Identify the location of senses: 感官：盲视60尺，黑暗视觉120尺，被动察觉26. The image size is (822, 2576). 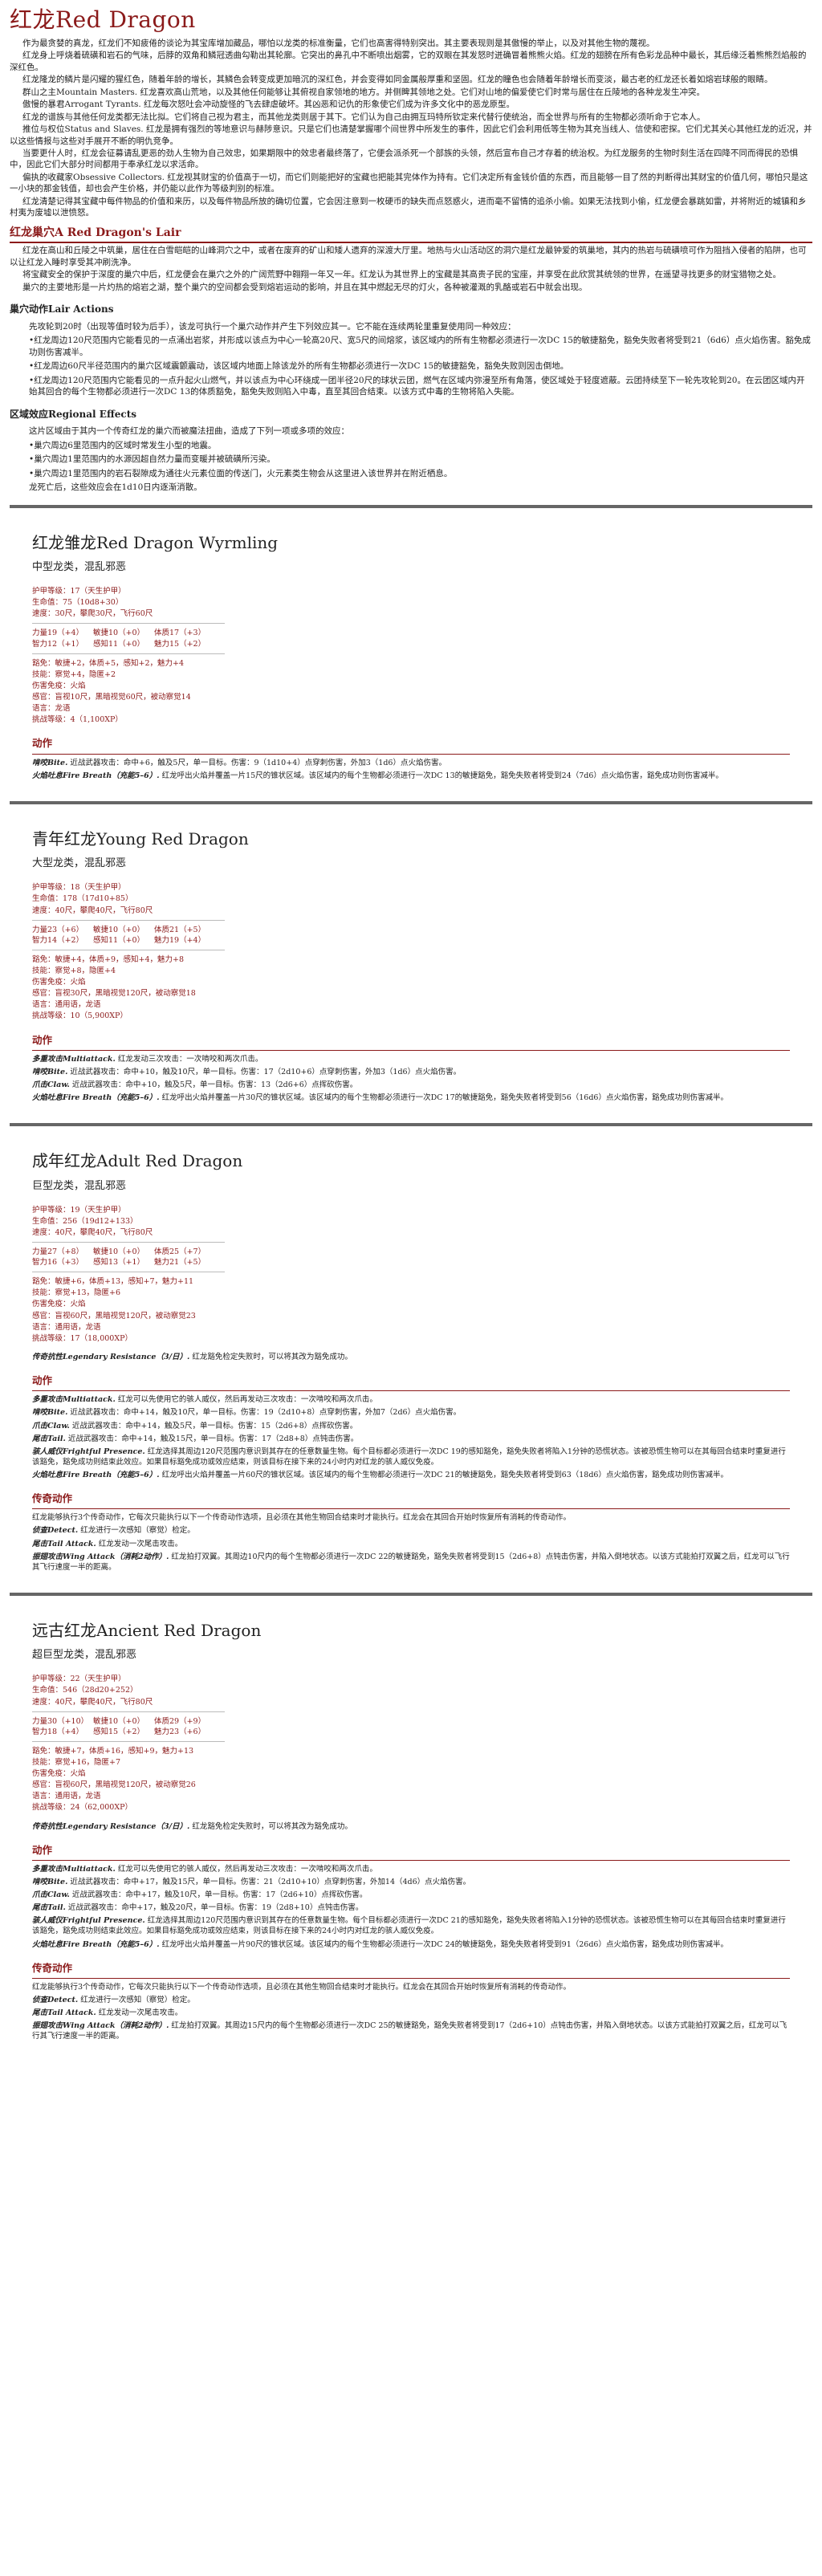
(114, 1785).